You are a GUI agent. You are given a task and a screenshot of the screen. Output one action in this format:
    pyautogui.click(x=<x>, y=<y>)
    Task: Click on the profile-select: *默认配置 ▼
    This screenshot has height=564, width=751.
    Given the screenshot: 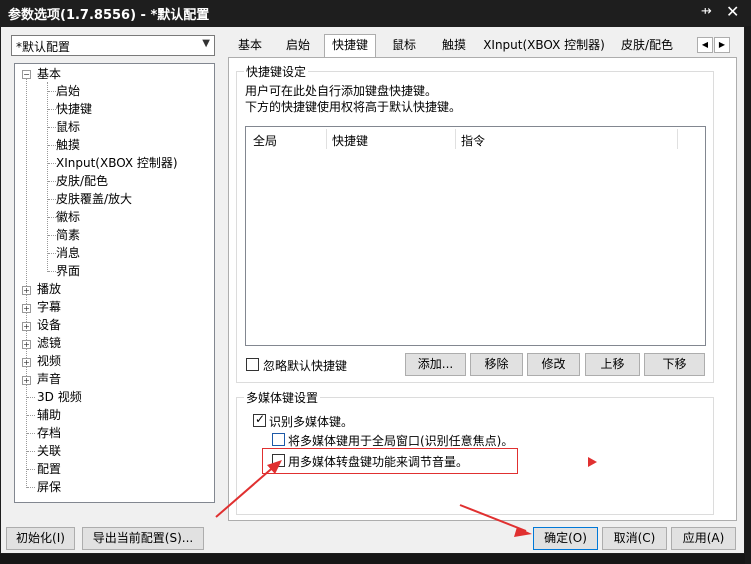 What is the action you would take?
    pyautogui.click(x=113, y=45)
    